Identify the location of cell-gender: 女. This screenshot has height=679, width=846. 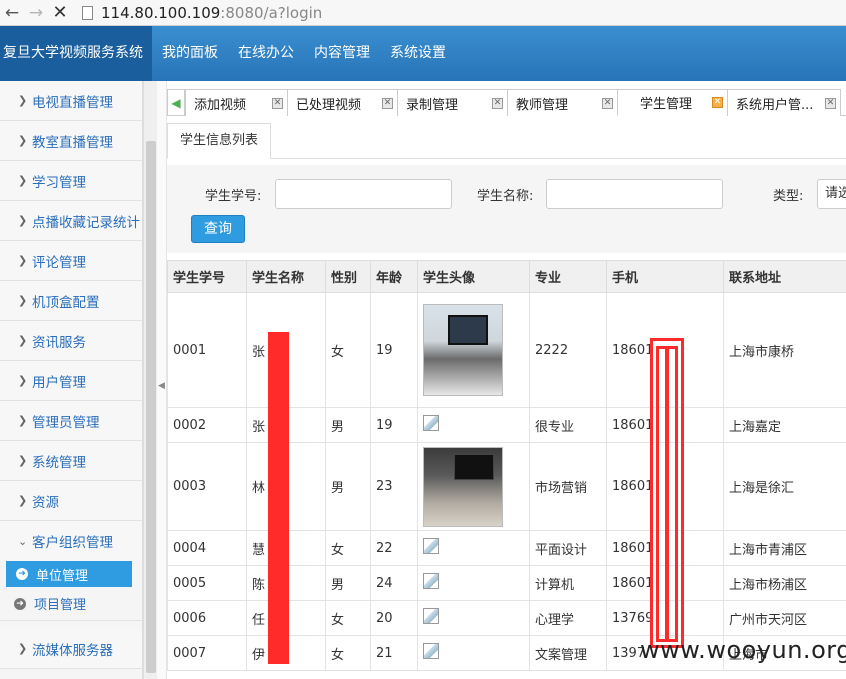
(348, 618).